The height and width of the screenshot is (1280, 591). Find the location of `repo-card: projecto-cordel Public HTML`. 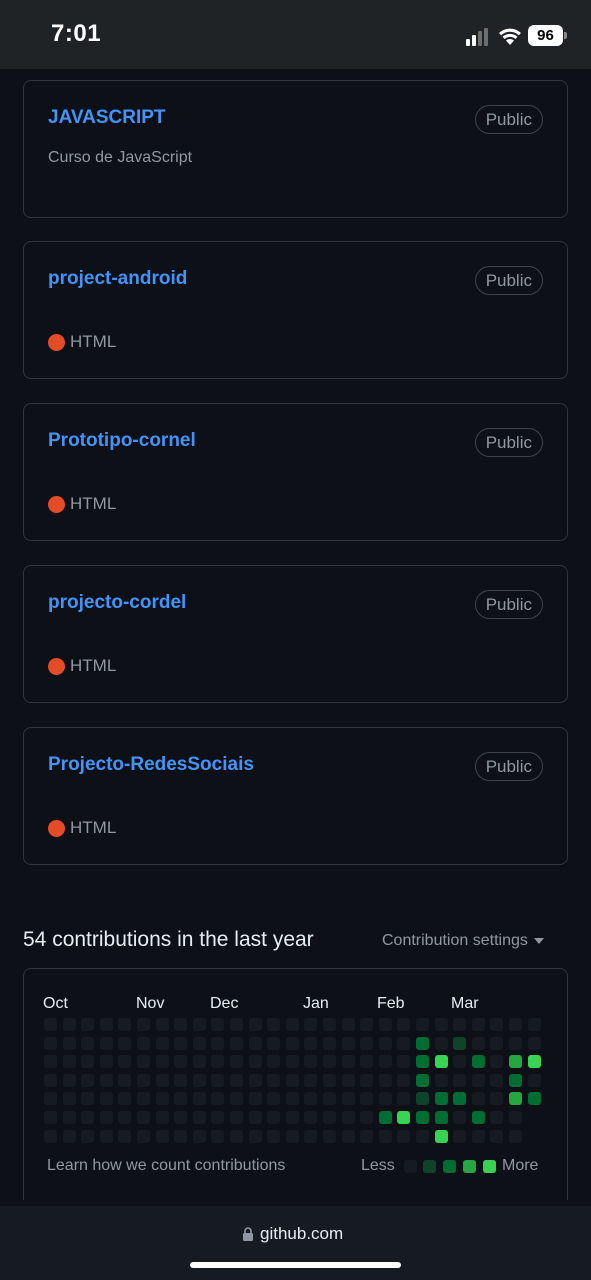

repo-card: projecto-cordel Public HTML is located at coordinates (295, 634).